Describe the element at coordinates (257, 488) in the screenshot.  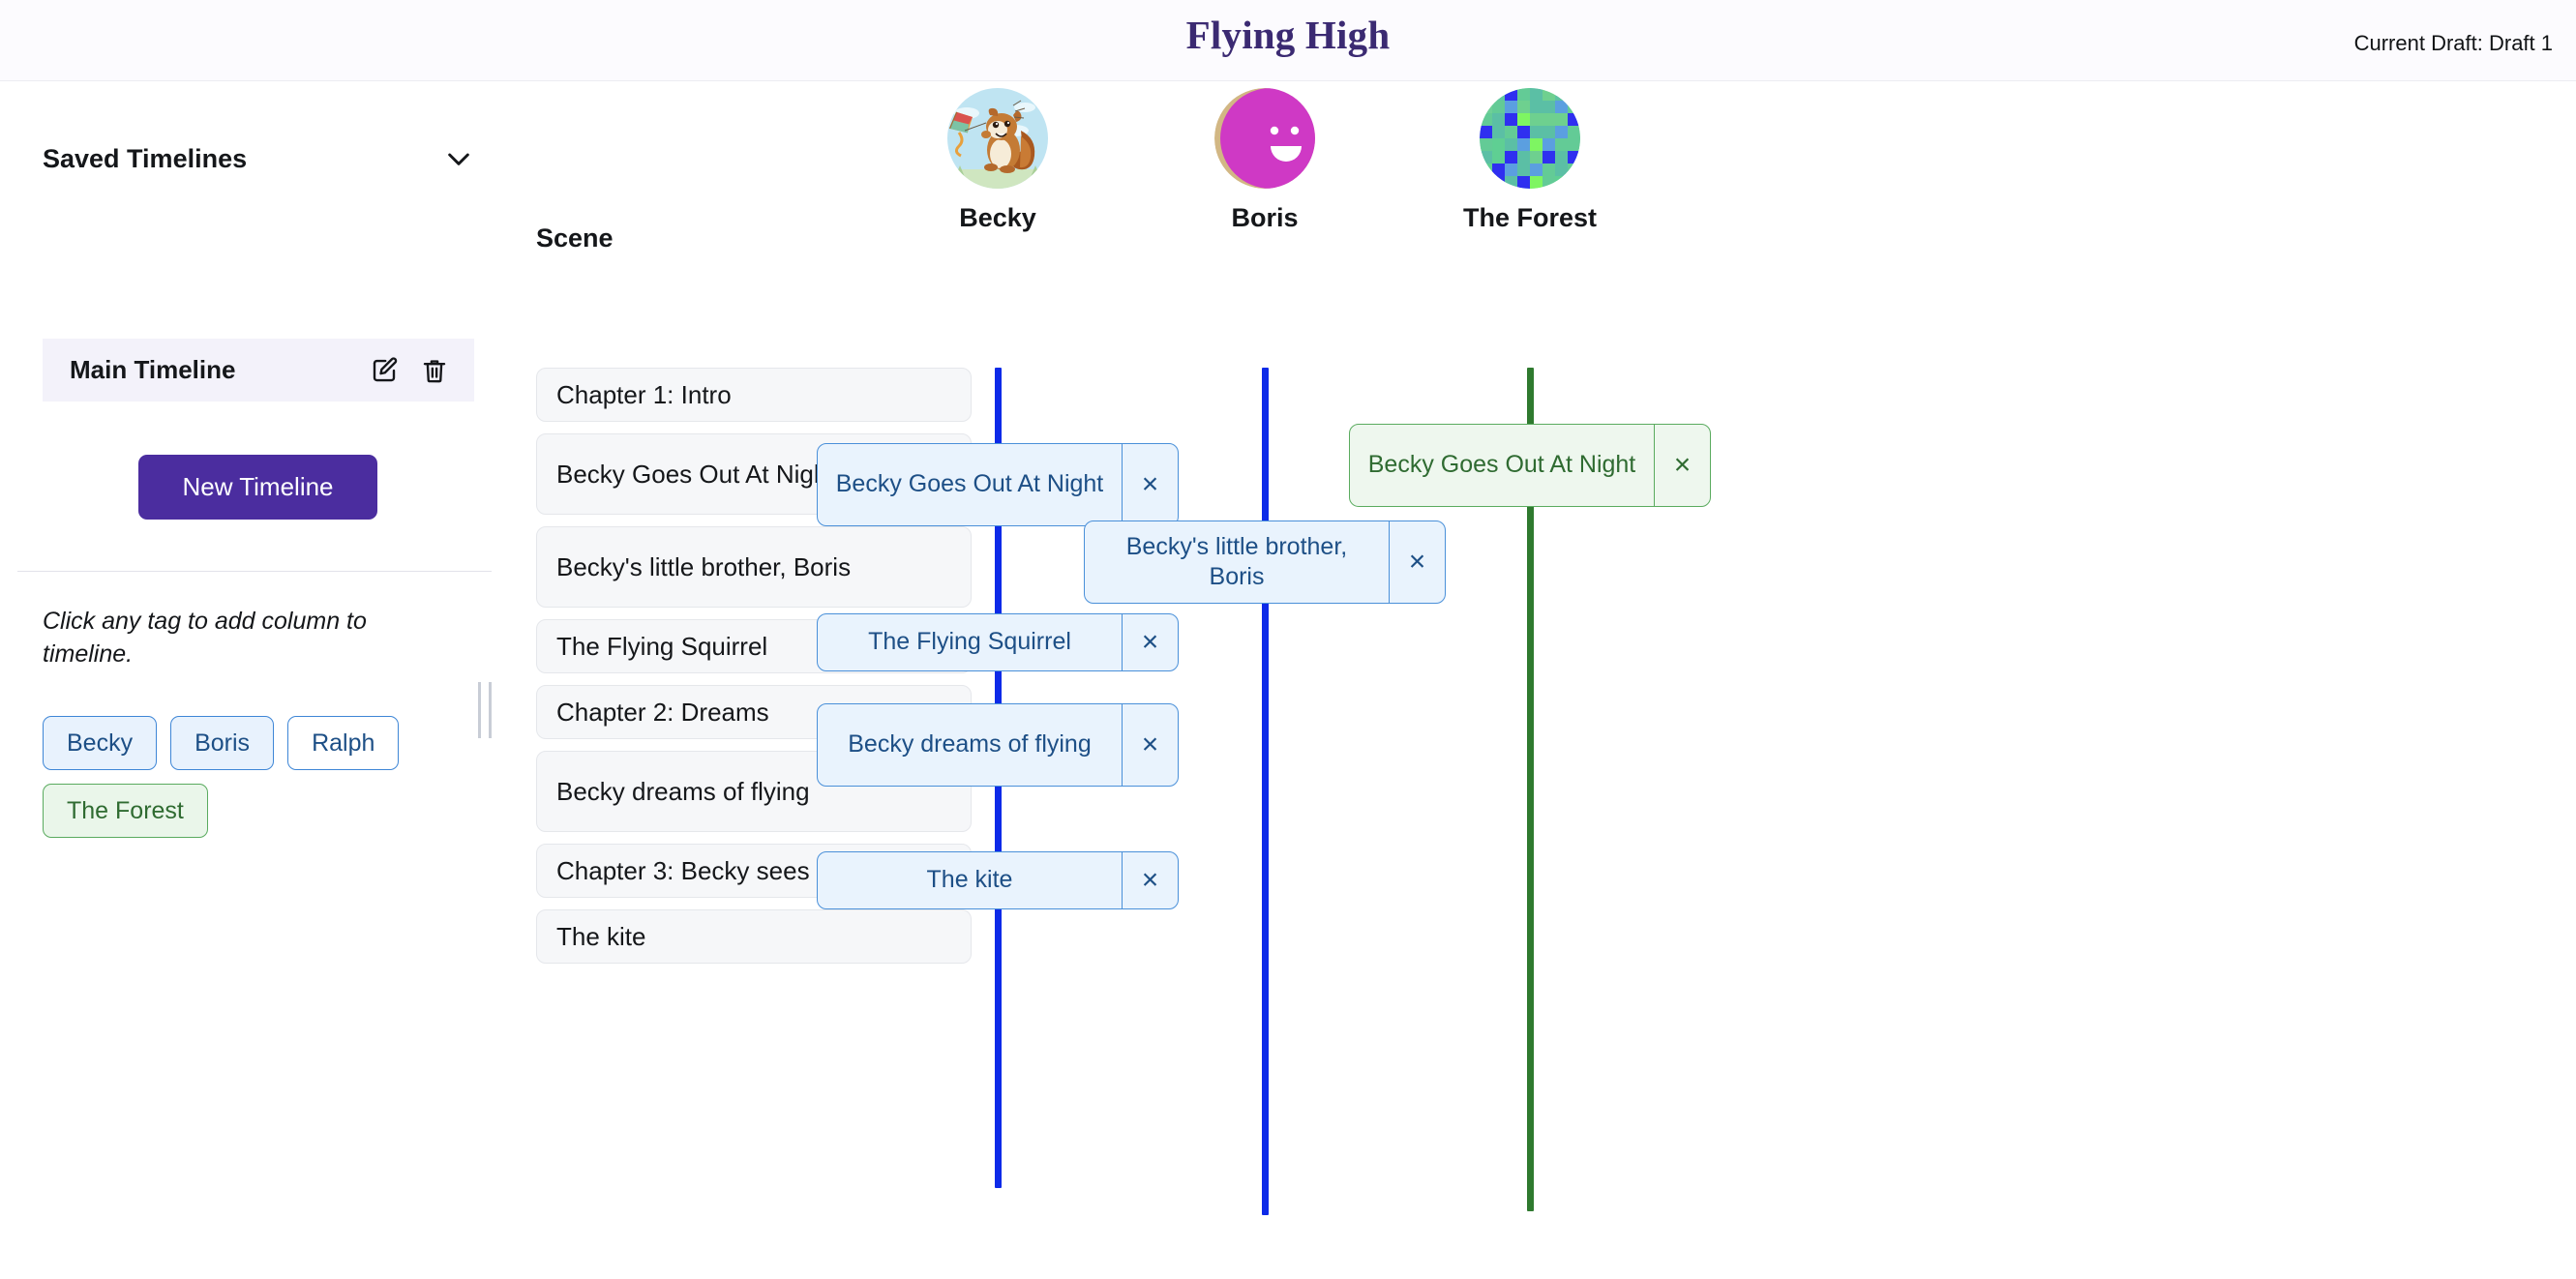
I see `new-timeline-button: New Timeline` at that location.